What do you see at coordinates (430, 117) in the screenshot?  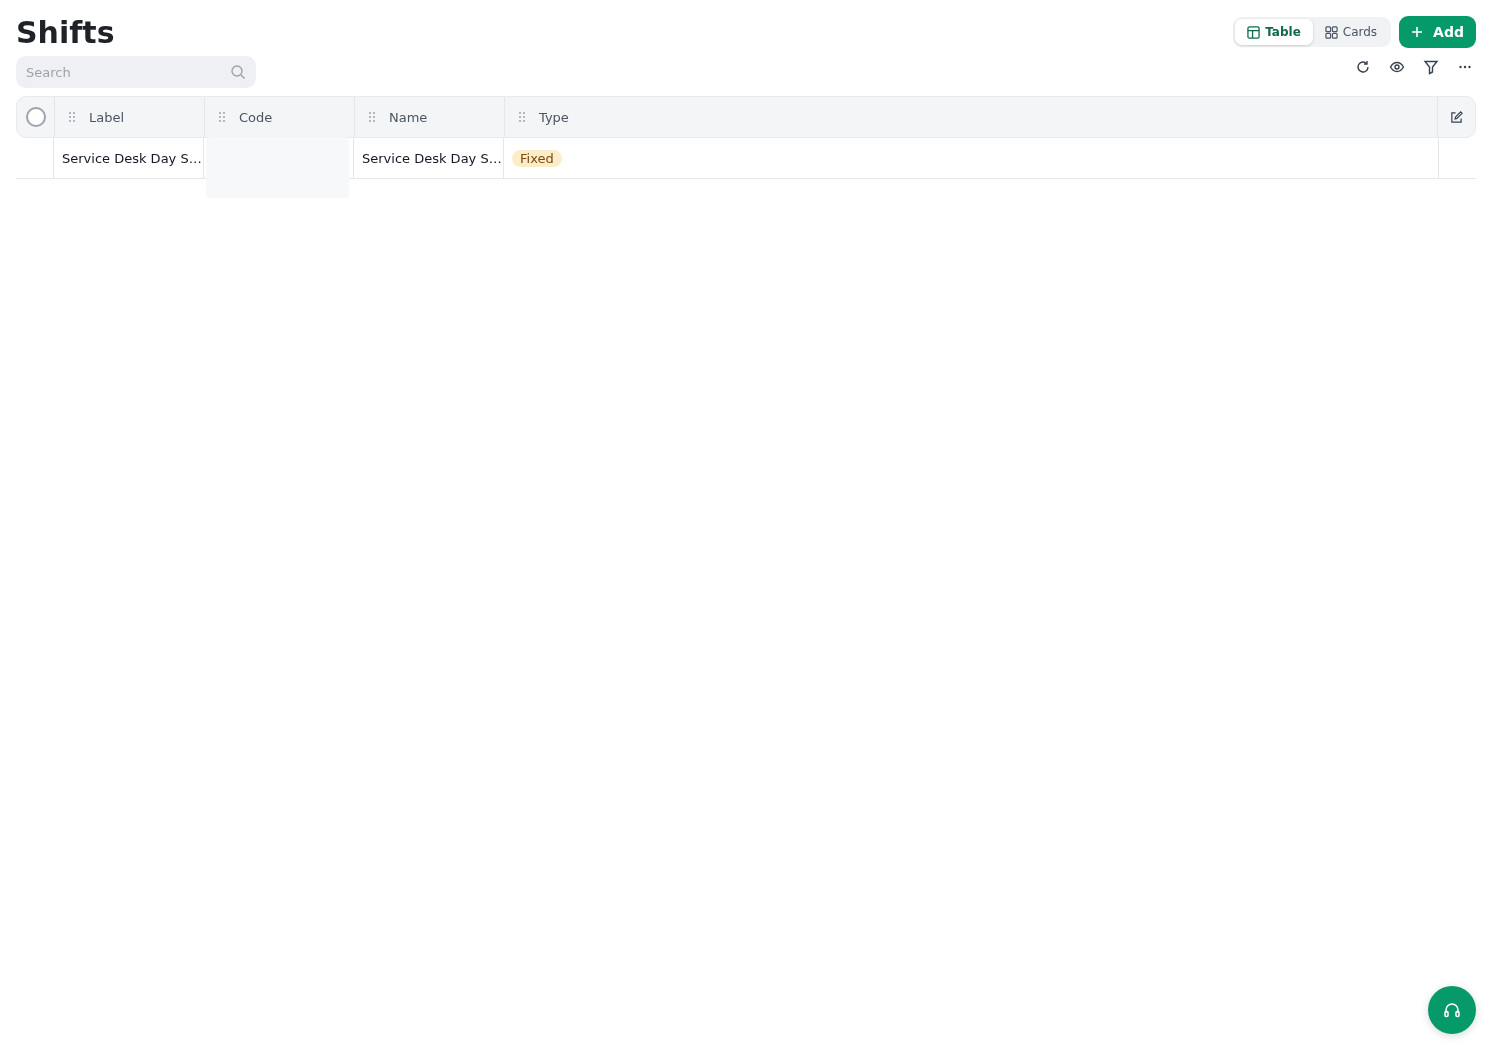 I see `column-header: Name` at bounding box center [430, 117].